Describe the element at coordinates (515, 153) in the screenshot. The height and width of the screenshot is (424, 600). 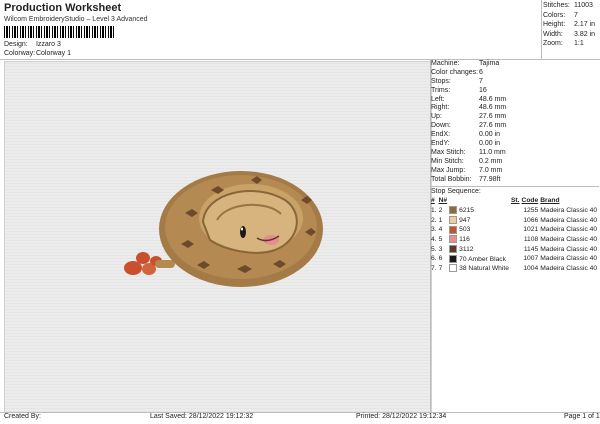
I see `info-row: Max Stitch: 11.0 mm` at that location.